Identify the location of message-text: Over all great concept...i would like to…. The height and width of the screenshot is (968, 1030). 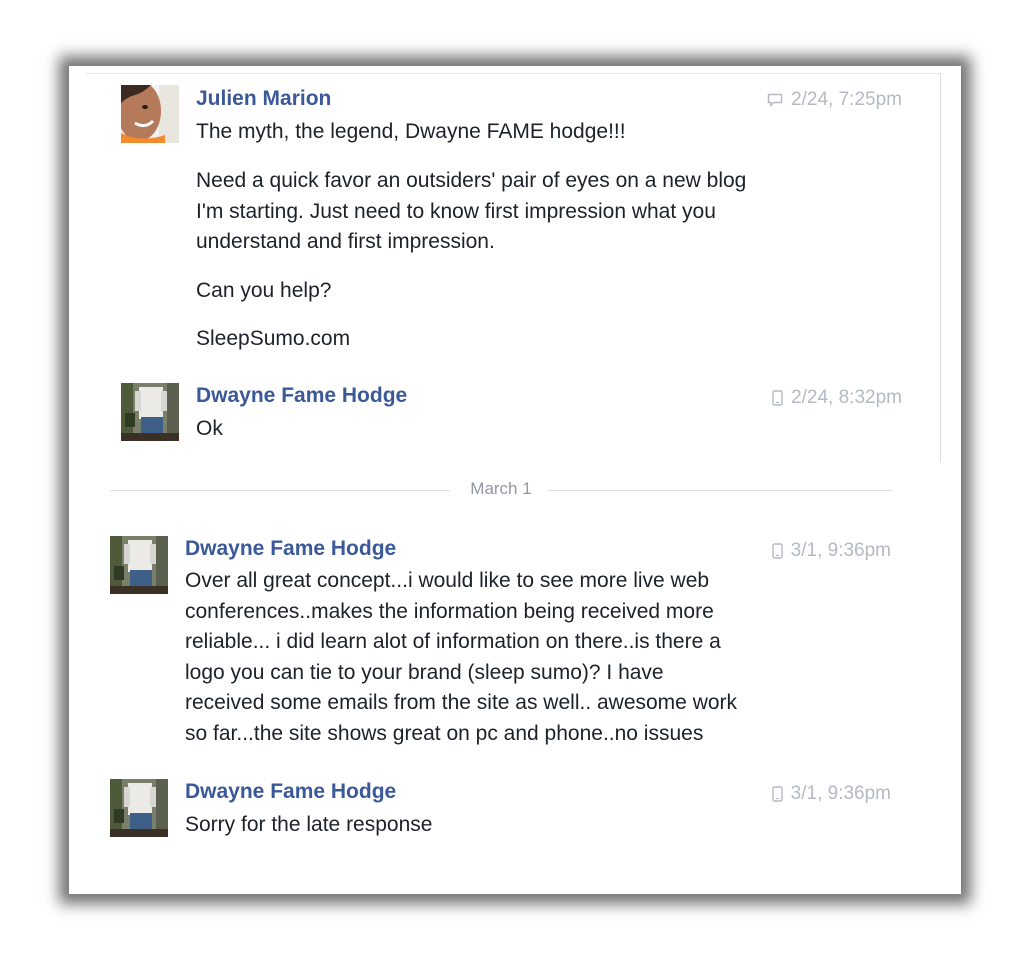
(461, 657).